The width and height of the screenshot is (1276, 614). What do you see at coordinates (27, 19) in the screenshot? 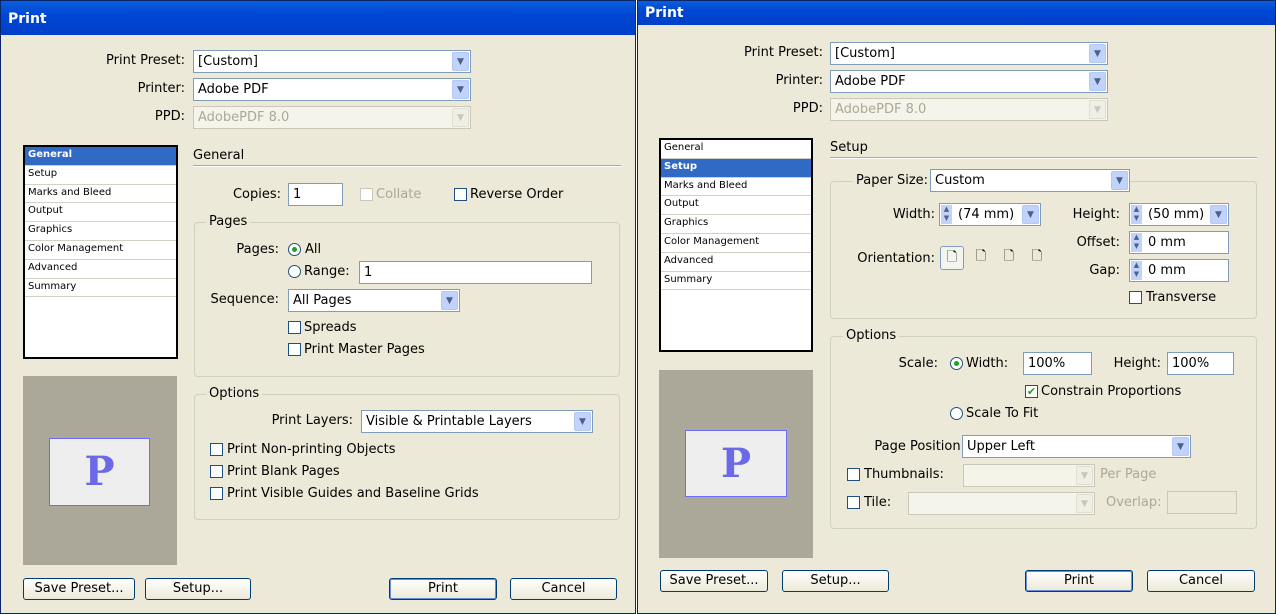
I see `dialog-title: Print` at bounding box center [27, 19].